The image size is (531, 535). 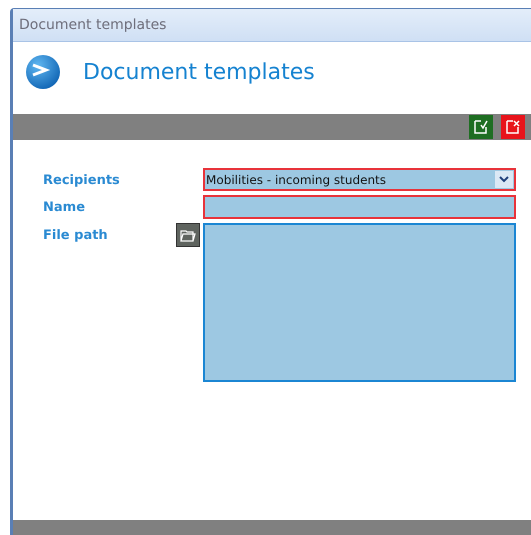 I want to click on document-close-icon, so click(x=513, y=127).